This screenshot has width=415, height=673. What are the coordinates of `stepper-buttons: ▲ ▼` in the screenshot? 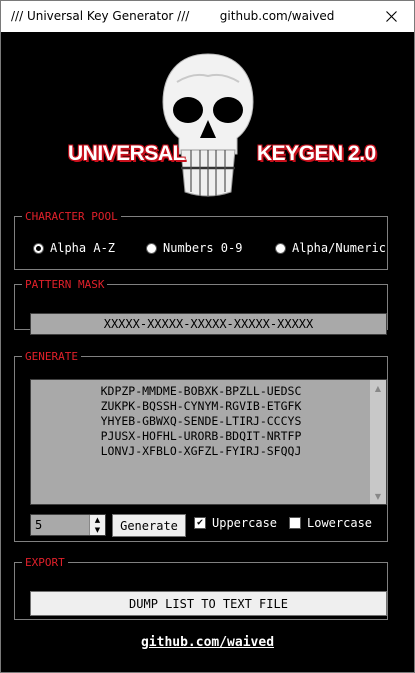 It's located at (97, 525).